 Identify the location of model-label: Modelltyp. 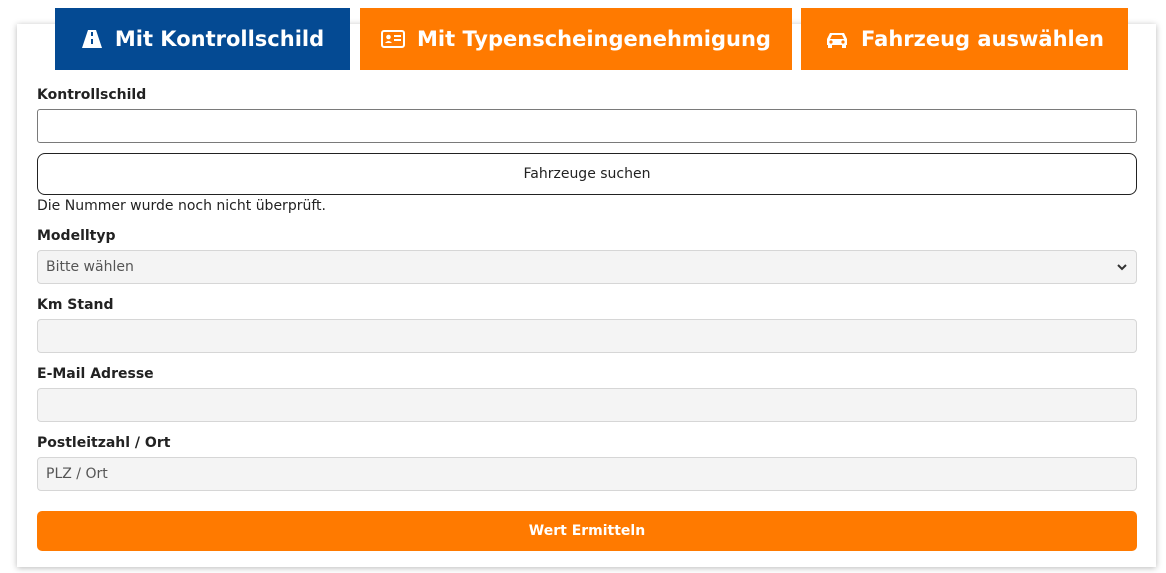
(76, 236).